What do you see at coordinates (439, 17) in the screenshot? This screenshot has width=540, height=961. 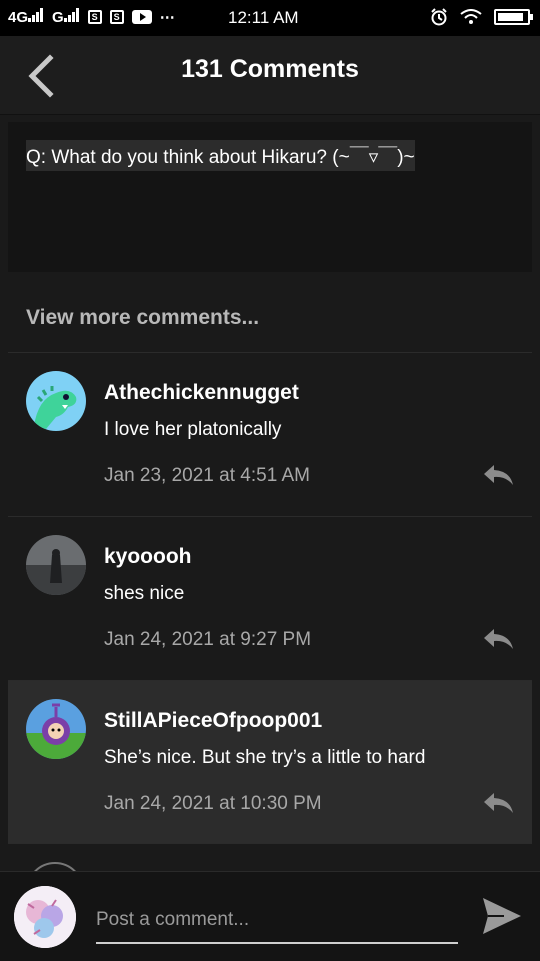 I see `alarm-icon` at bounding box center [439, 17].